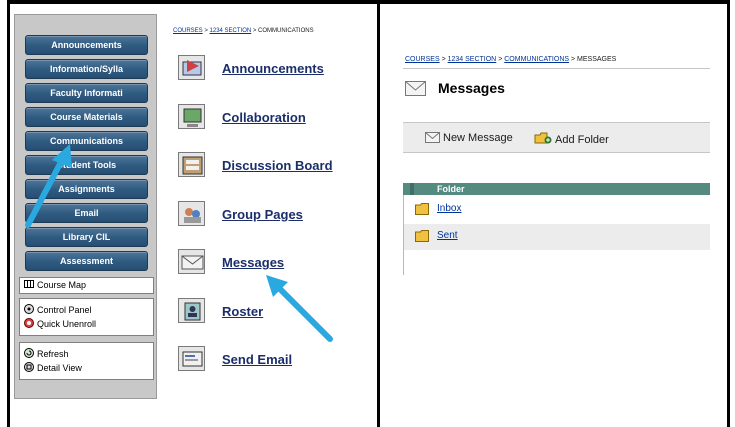 This screenshot has width=735, height=427. What do you see at coordinates (536, 59) in the screenshot?
I see `breadcrumb-communications-link: COMMUNICATIONS` at bounding box center [536, 59].